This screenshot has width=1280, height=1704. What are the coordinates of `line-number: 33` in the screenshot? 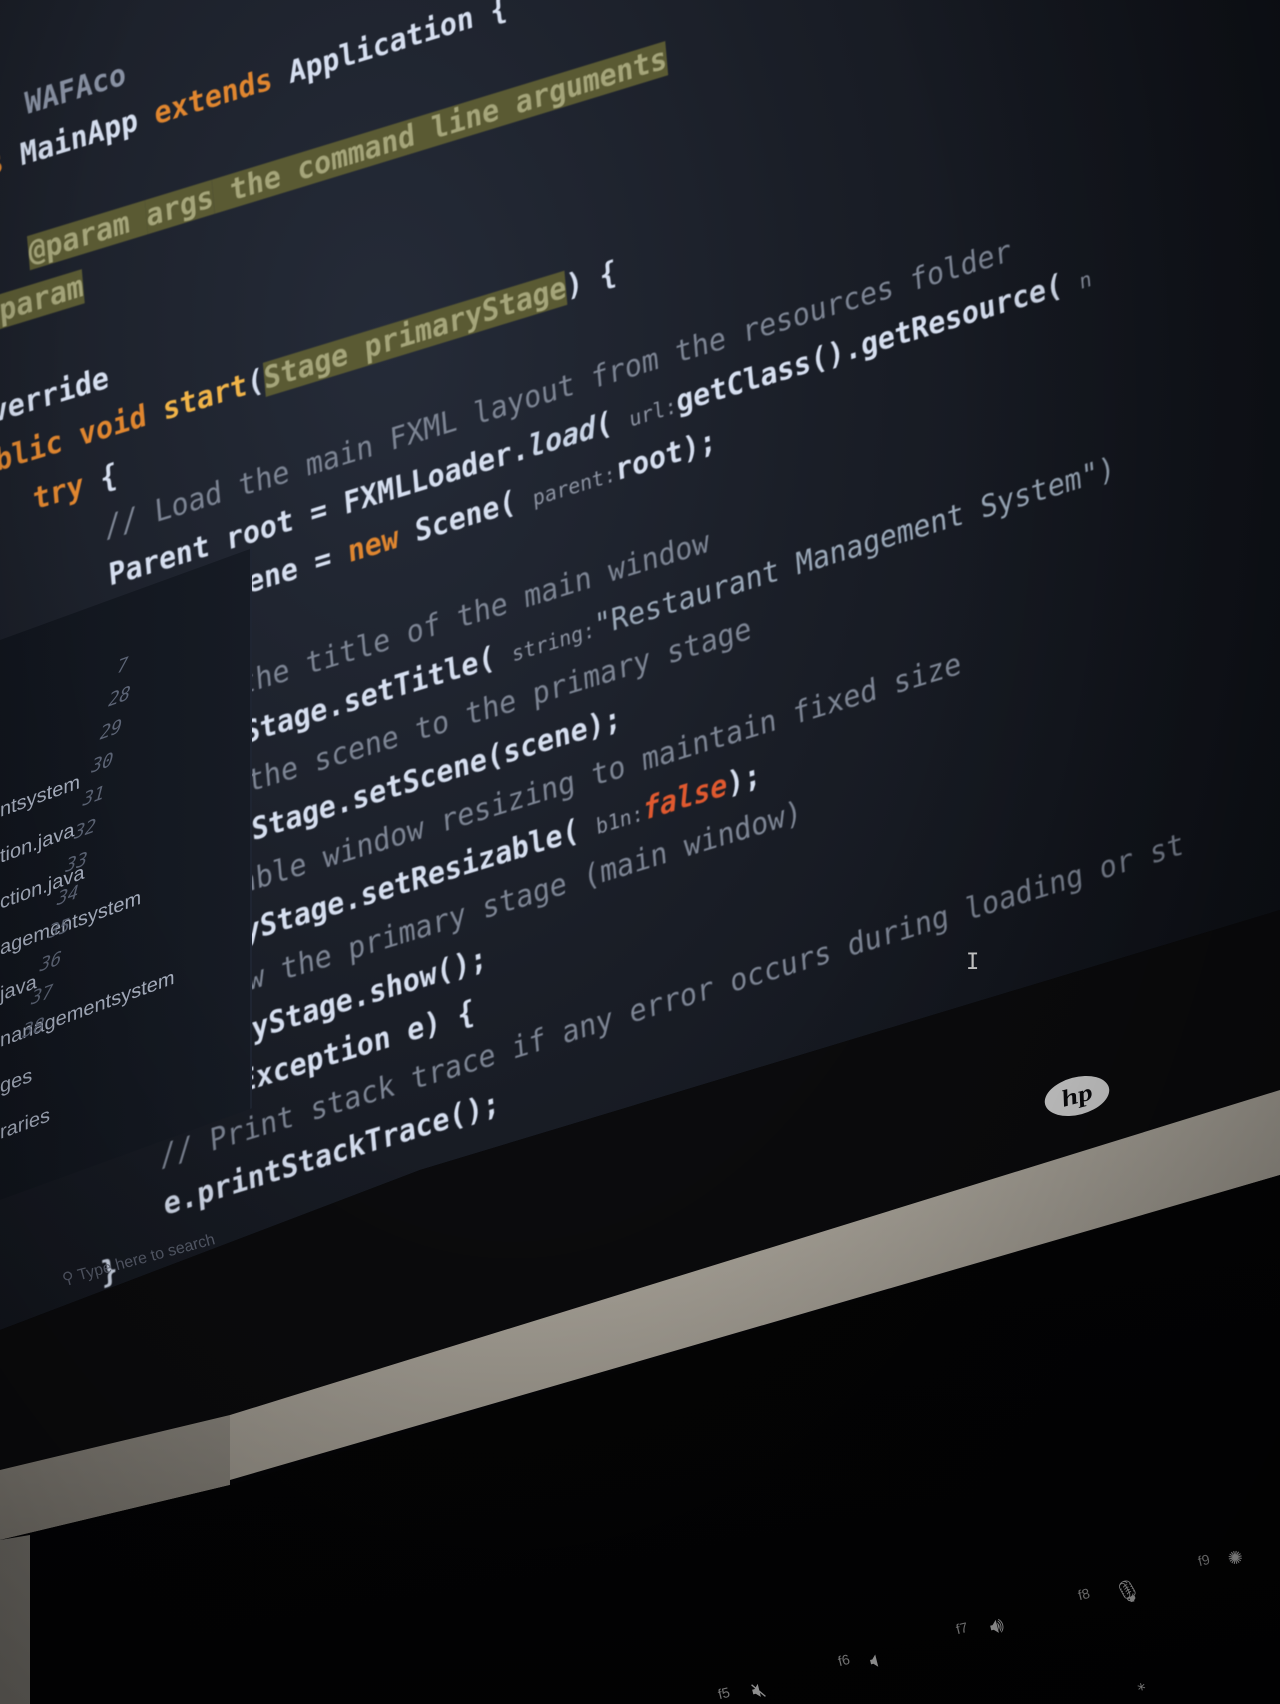 It's located at (76, 863).